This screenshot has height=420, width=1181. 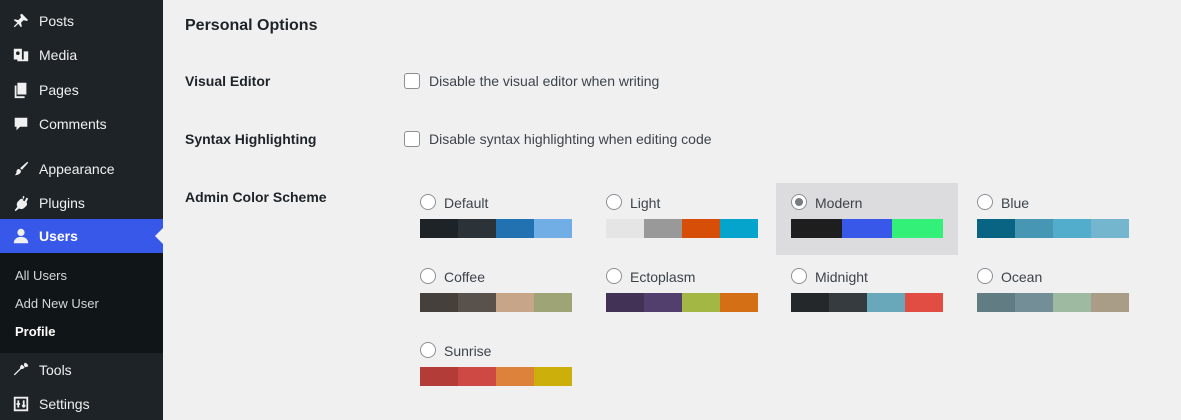 I want to click on syntax-highlighting-label: Syntax Highlighting, so click(x=251, y=139).